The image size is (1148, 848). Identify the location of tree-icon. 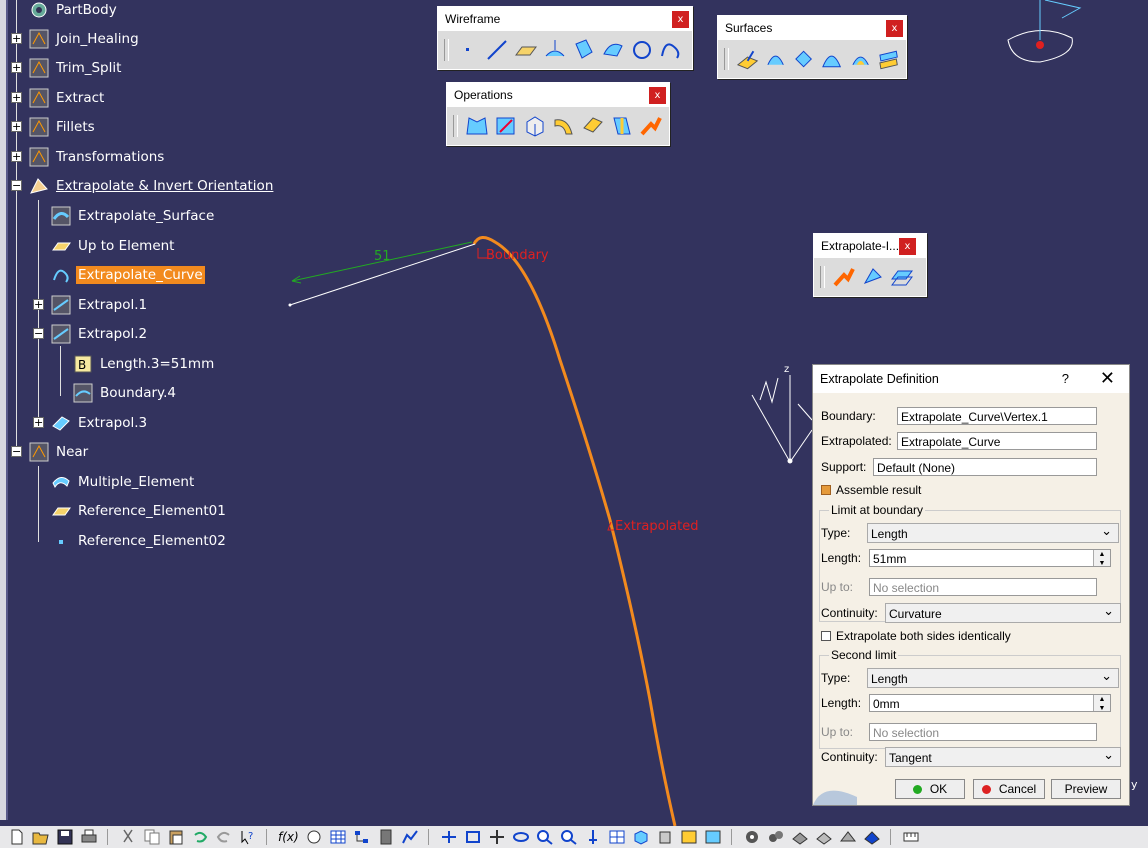
(362, 837).